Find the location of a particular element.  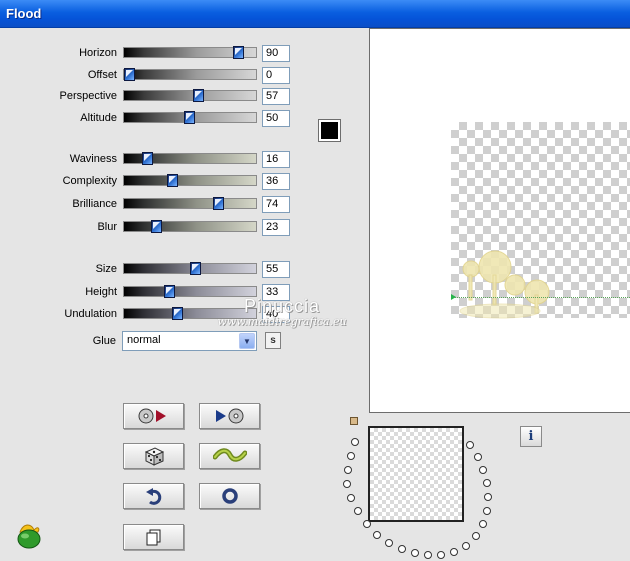

chevron-down-icon: ▼ is located at coordinates (247, 341).